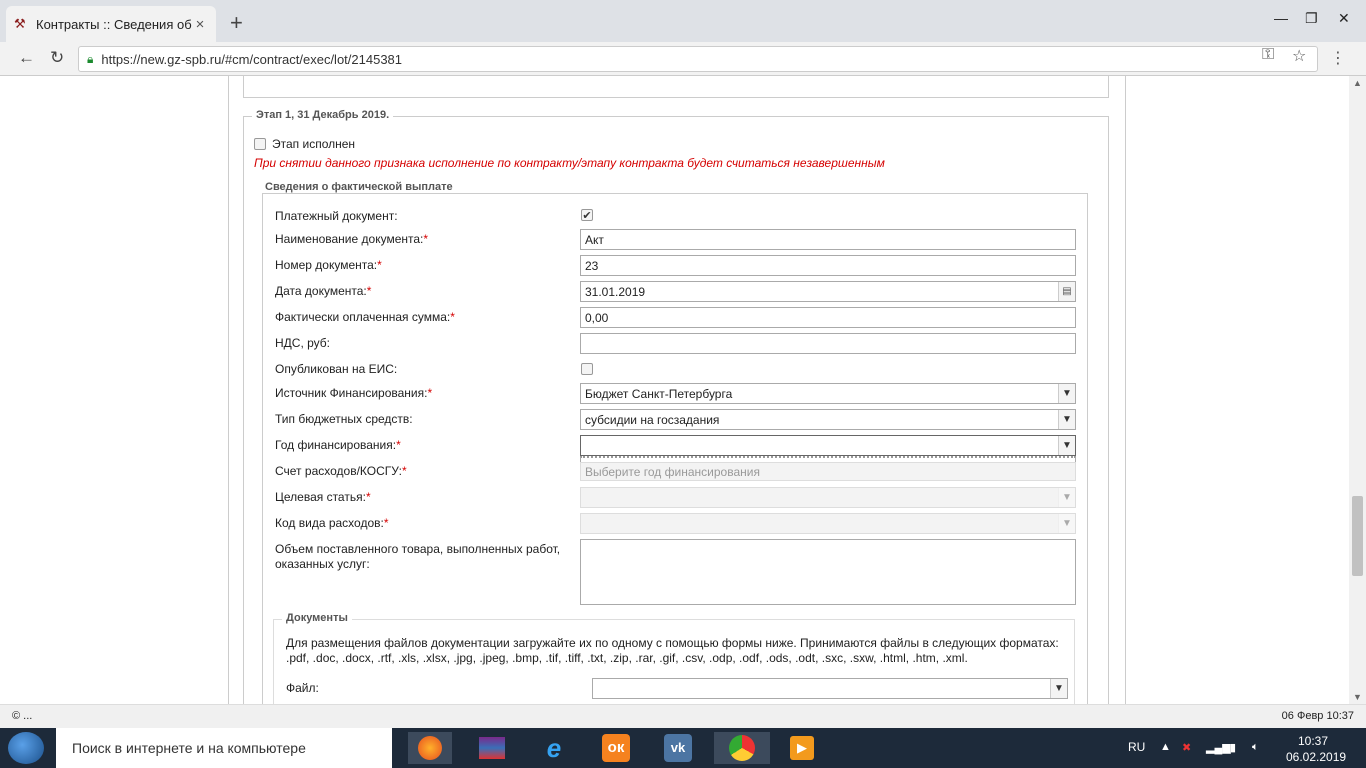  What do you see at coordinates (341, 471) in the screenshot?
I see `kosgu-label: Счет расходов/КОСГУ:*` at bounding box center [341, 471].